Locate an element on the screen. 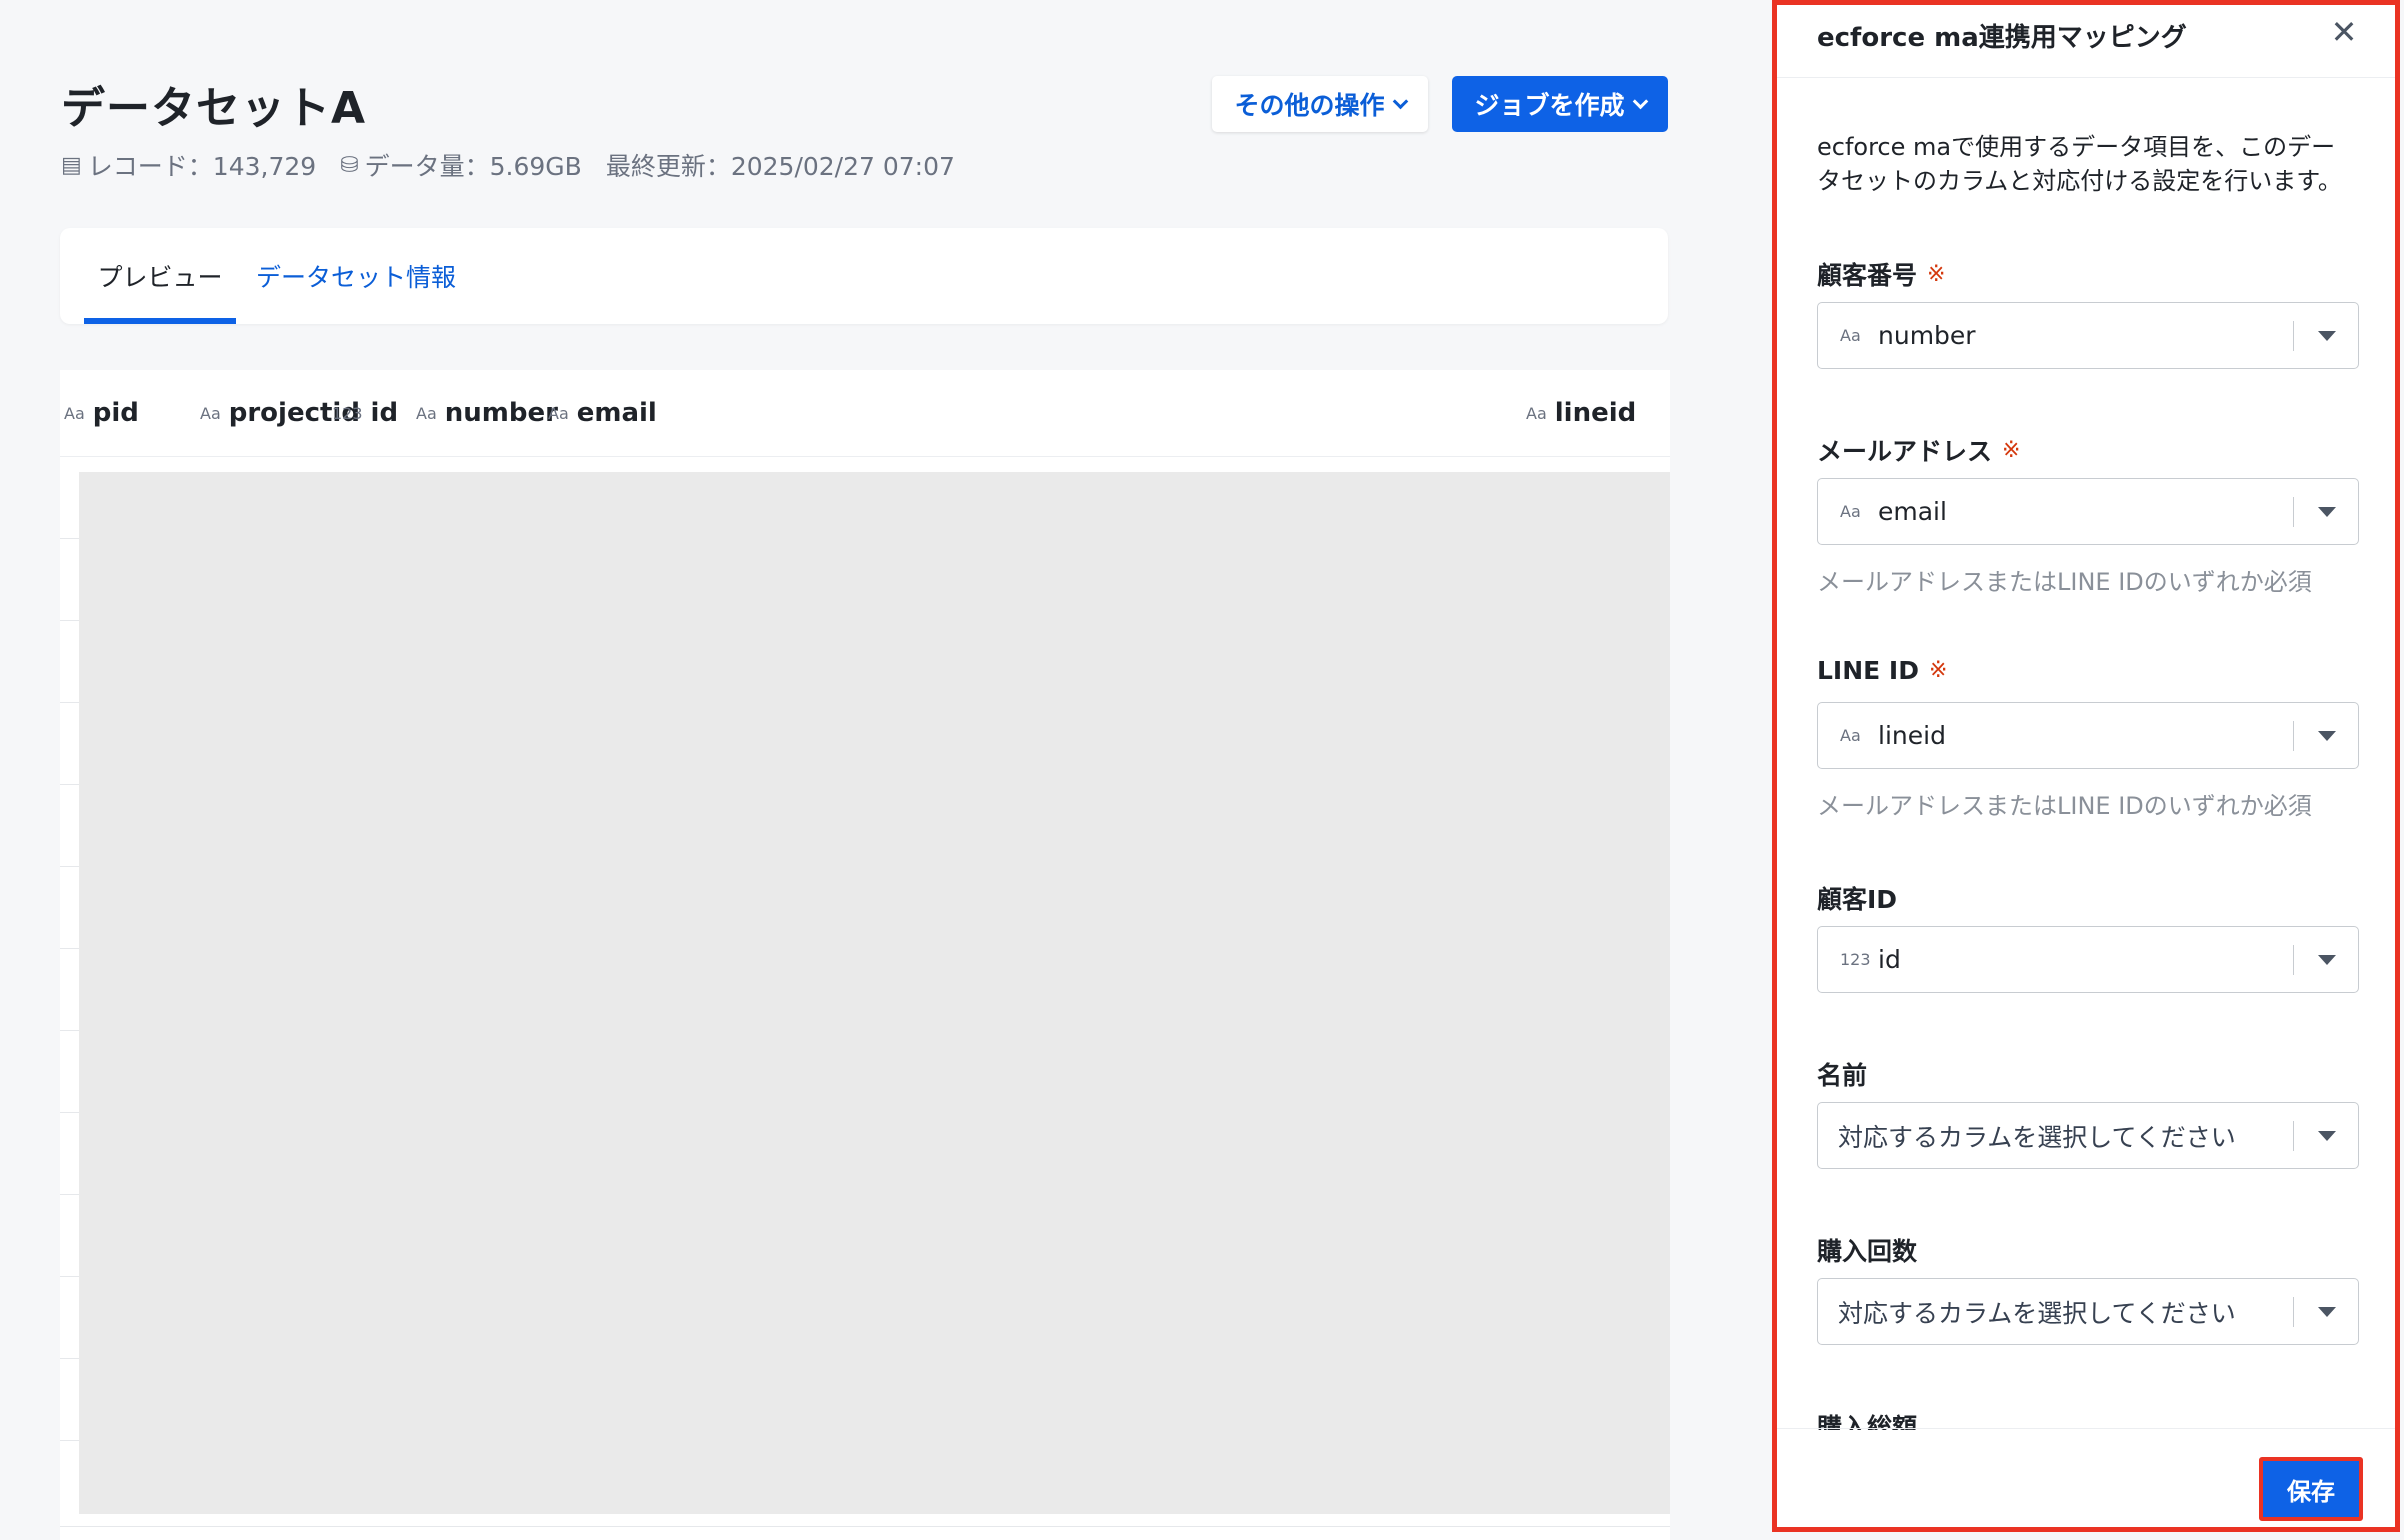 This screenshot has height=1540, width=2404. tab-preview: プレビュー is located at coordinates (160, 276).